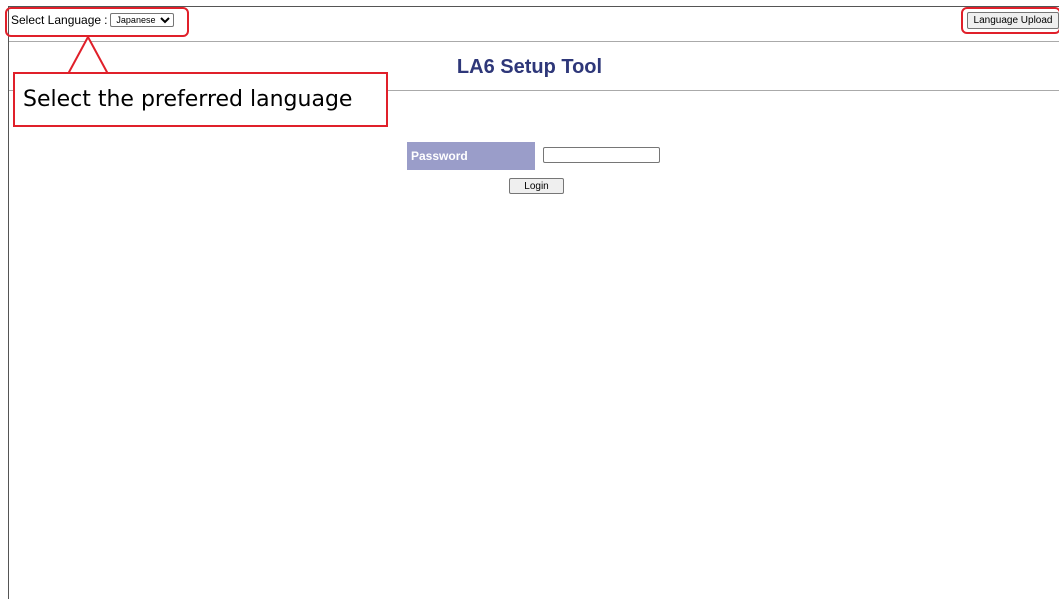  What do you see at coordinates (97, 22) in the screenshot?
I see `language-selector-highlight` at bounding box center [97, 22].